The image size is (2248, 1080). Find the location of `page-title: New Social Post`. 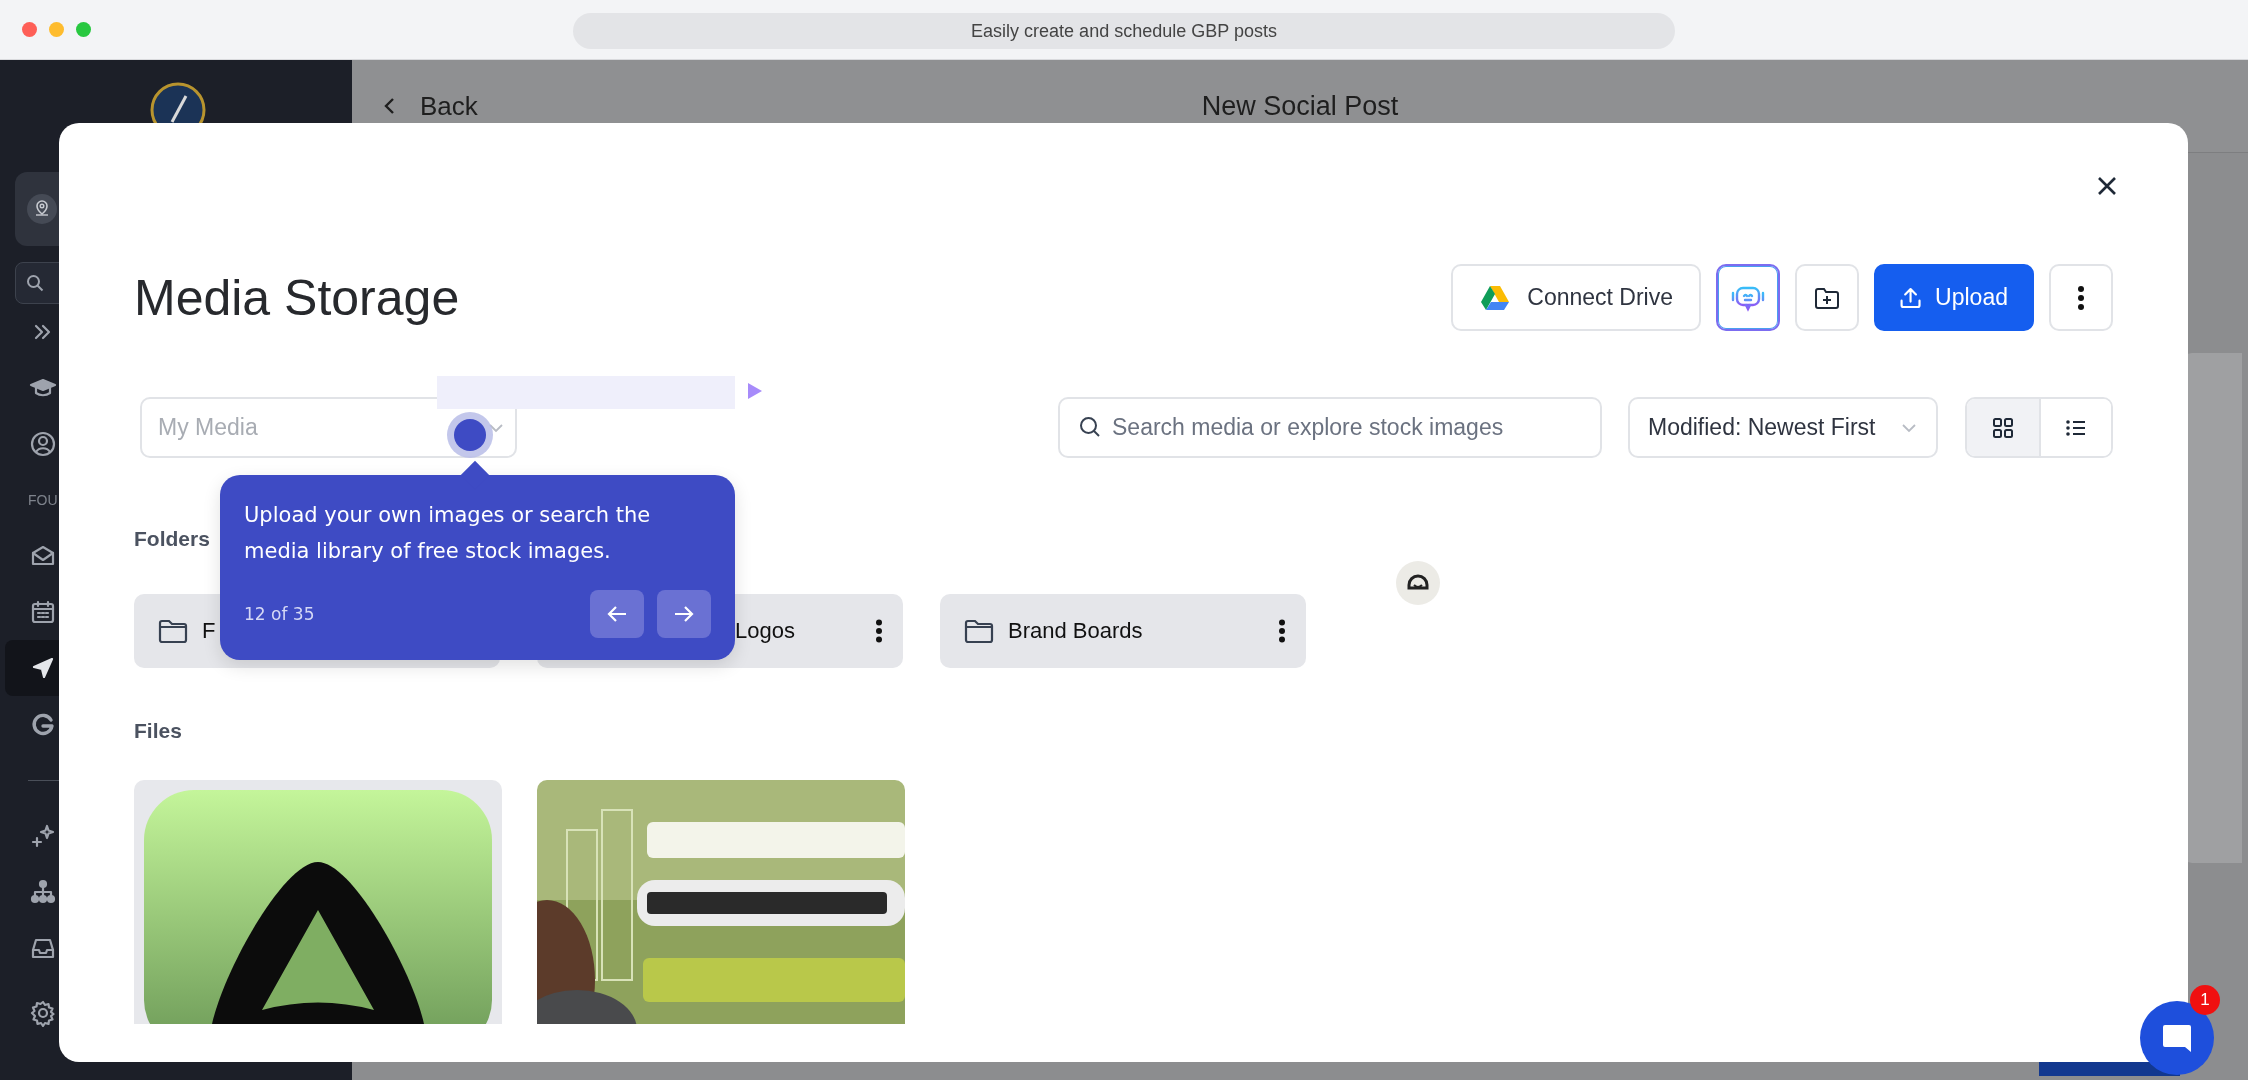

page-title: New Social Post is located at coordinates (1300, 106).